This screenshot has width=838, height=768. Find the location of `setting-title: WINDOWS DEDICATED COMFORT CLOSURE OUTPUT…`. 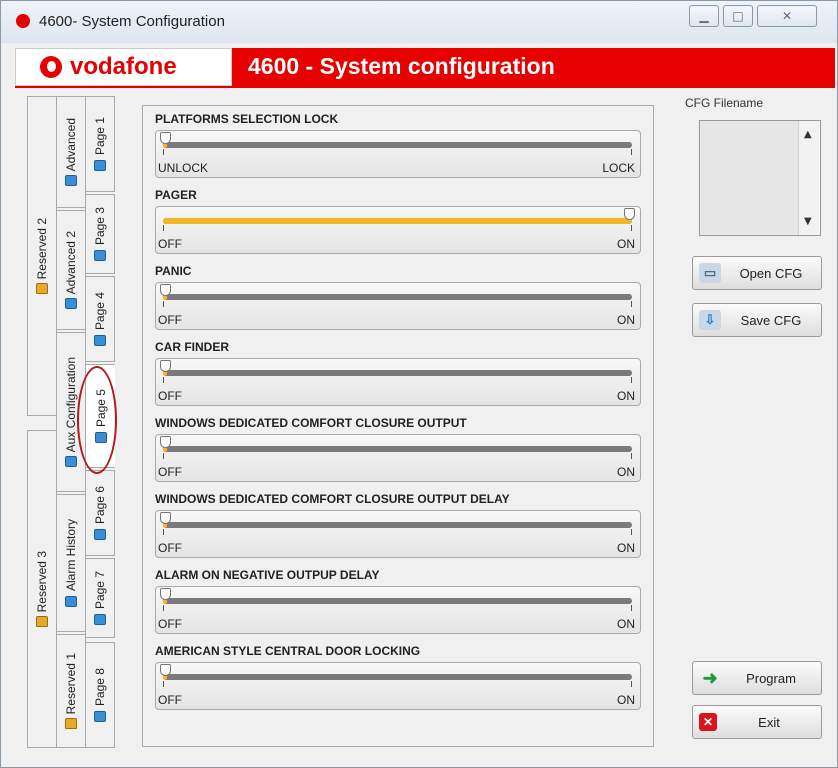

setting-title: WINDOWS DEDICATED COMFORT CLOSURE OUTPUT… is located at coordinates (332, 499).